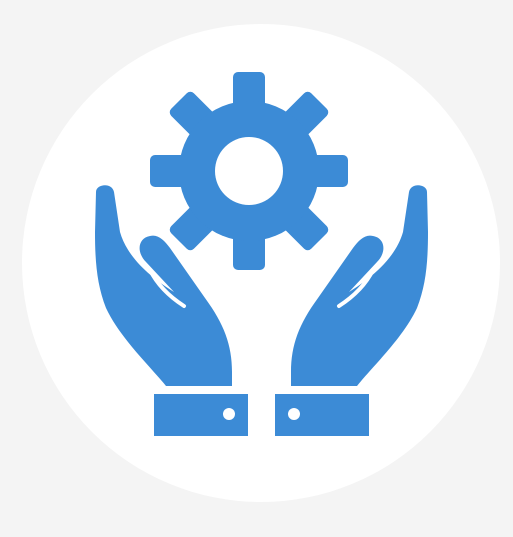 The height and width of the screenshot is (537, 513). Describe the element at coordinates (249, 171) in the screenshot. I see `gear-icon` at that location.